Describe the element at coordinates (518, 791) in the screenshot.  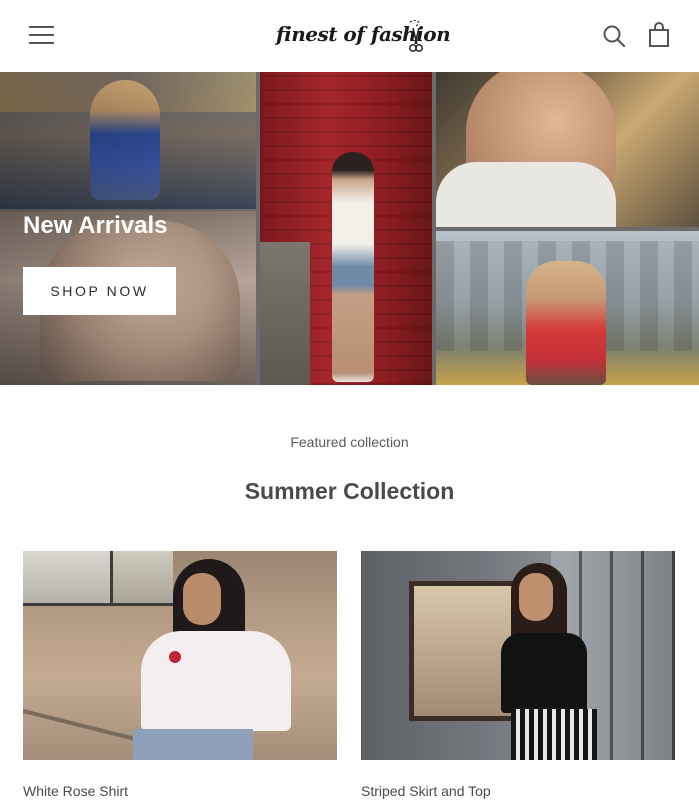
I see `product-name: Striped Skirt and Top` at that location.